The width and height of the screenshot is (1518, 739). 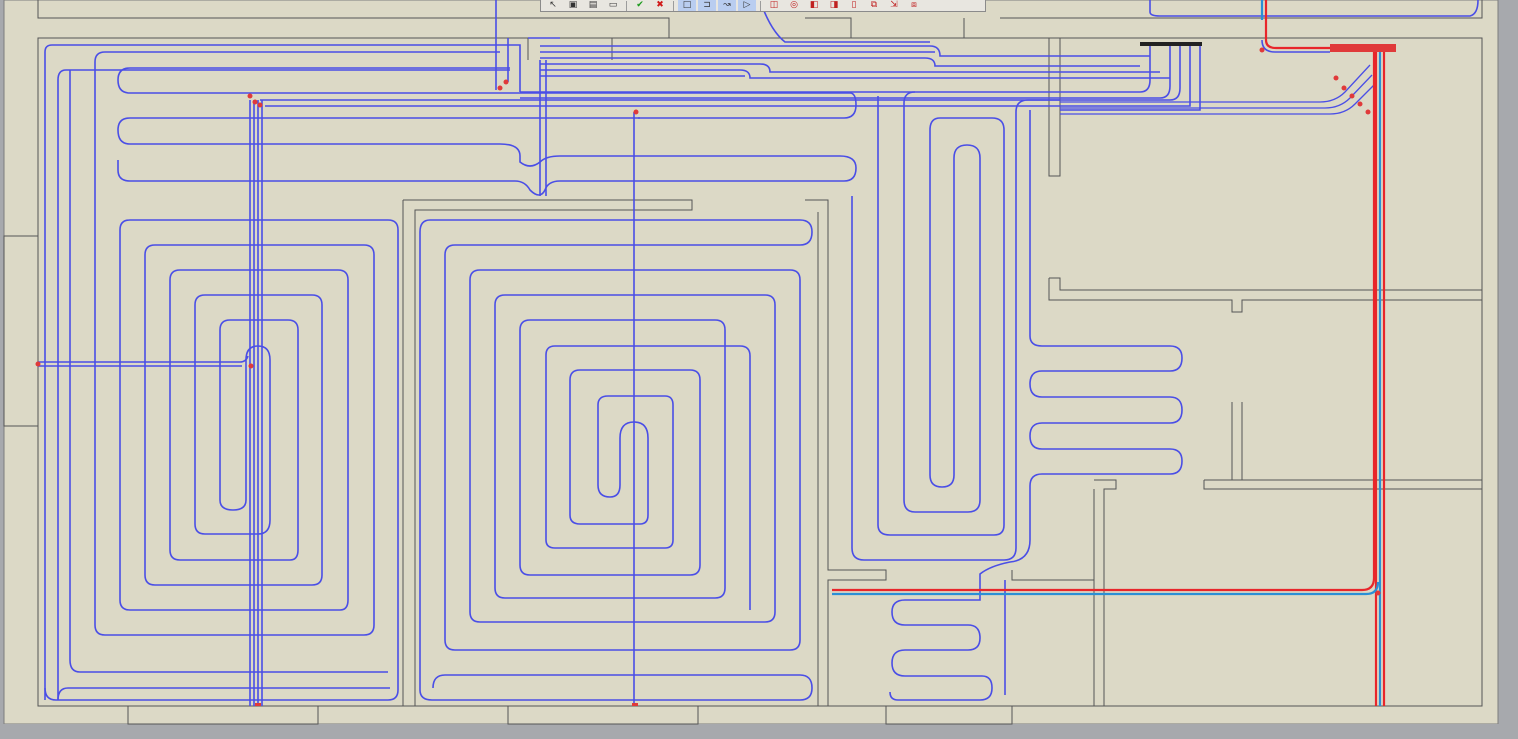 What do you see at coordinates (854, 5) in the screenshot?
I see `page-icon: ▯` at bounding box center [854, 5].